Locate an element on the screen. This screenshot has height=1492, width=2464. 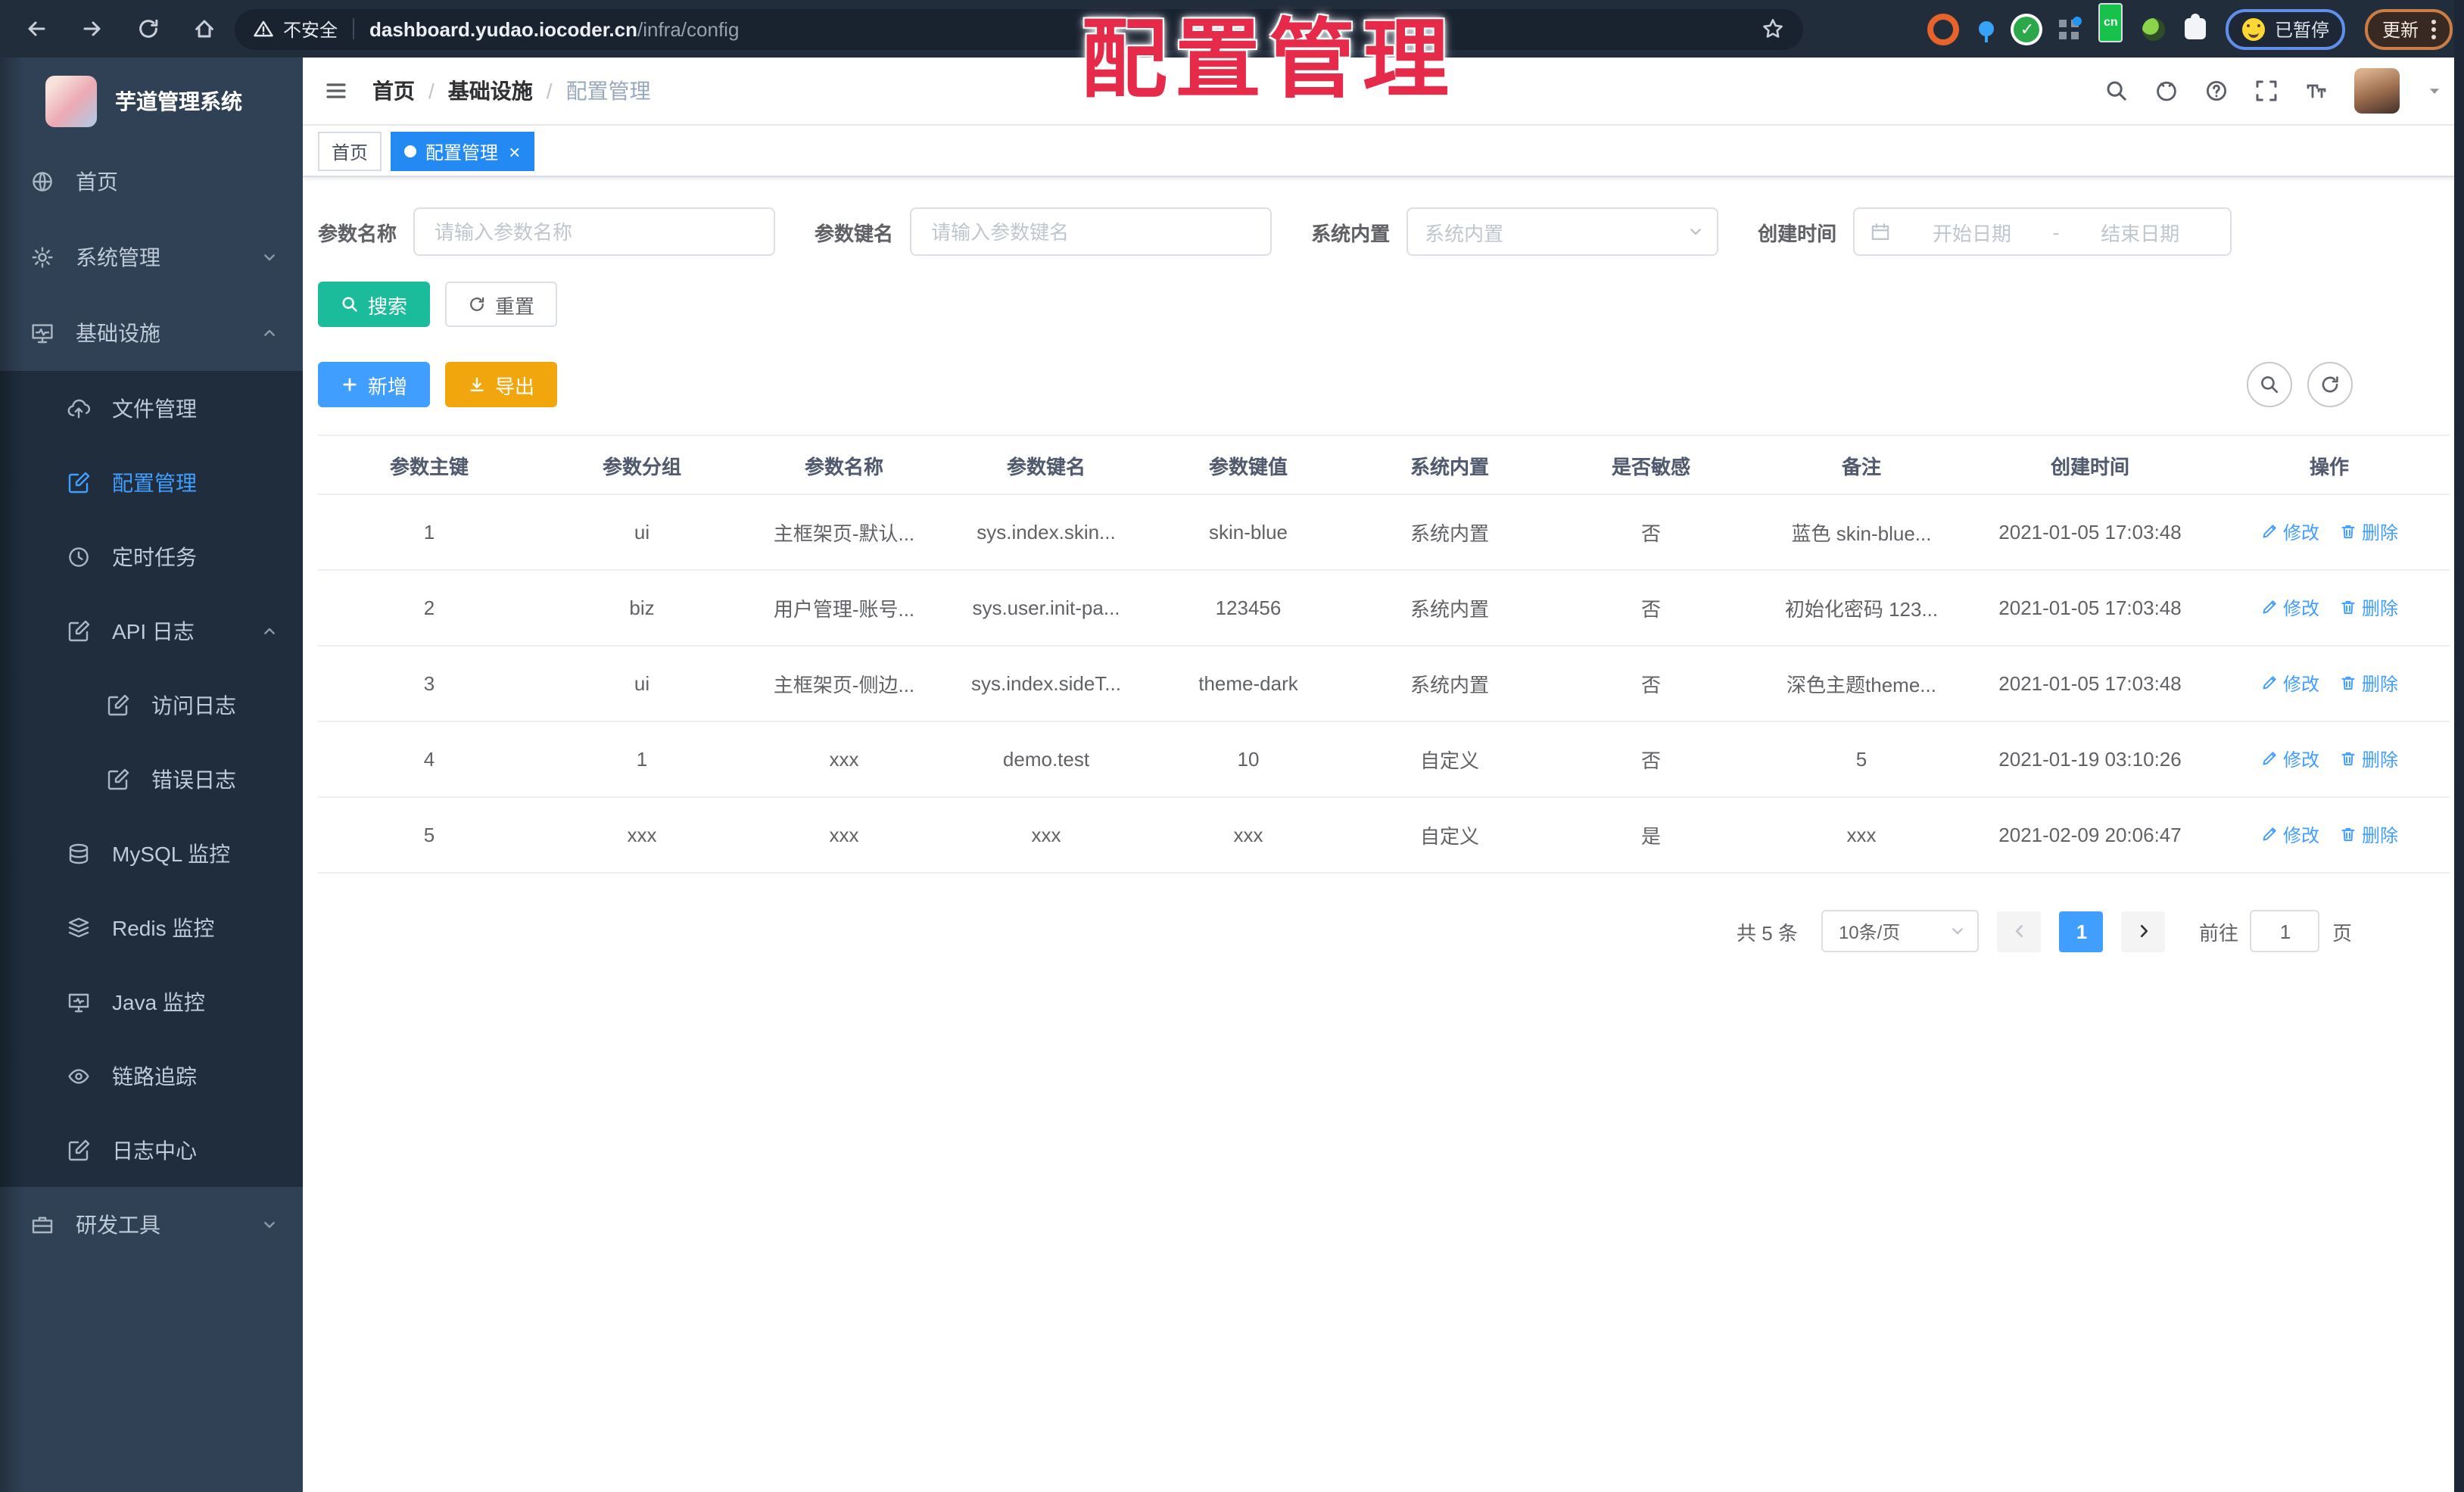
bookmark-star-icon is located at coordinates (1773, 29).